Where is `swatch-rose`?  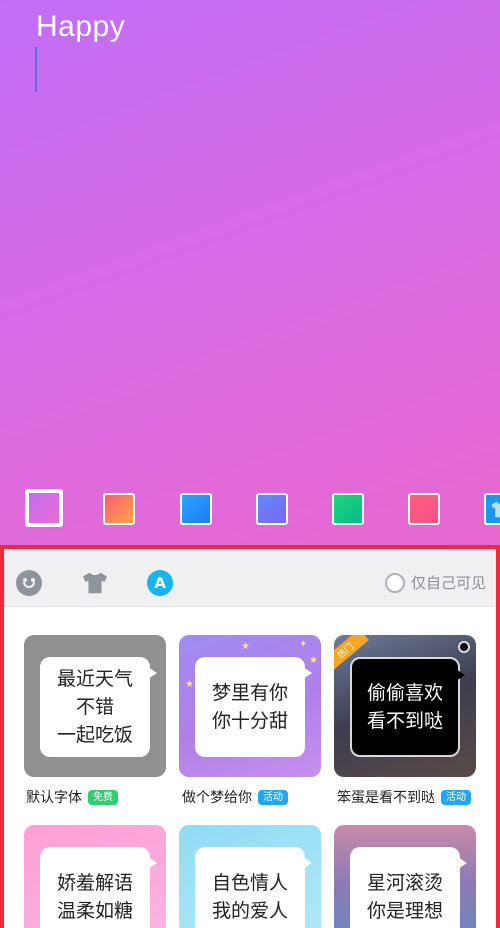
swatch-rose is located at coordinates (424, 509).